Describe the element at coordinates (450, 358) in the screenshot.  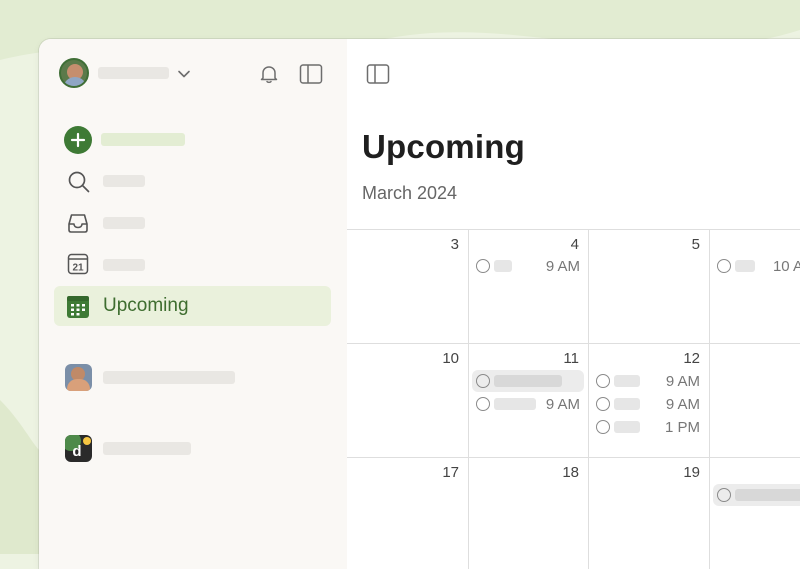
I see `day-number: 10` at that location.